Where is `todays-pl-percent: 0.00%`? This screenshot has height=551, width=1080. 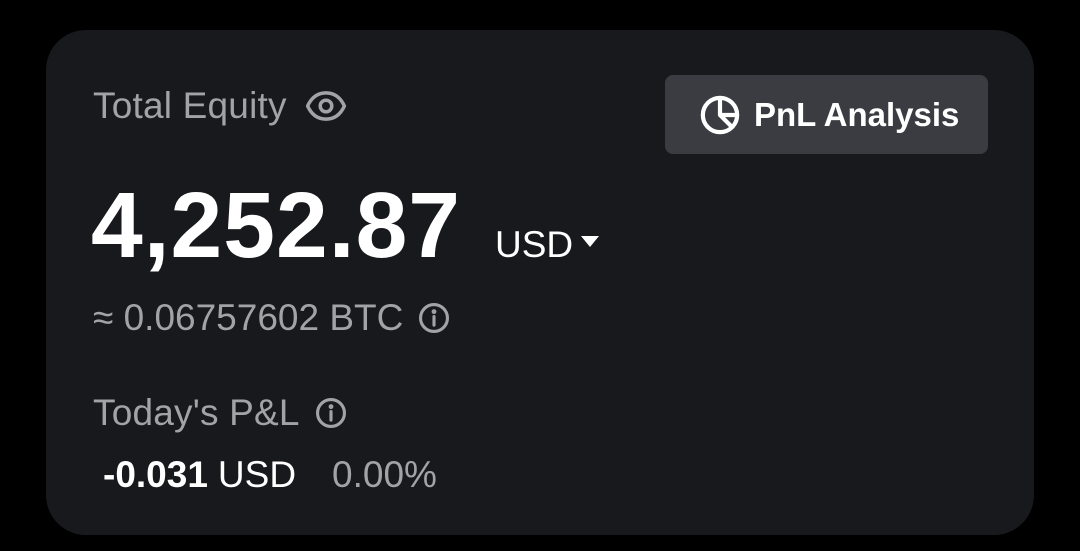 todays-pl-percent: 0.00% is located at coordinates (384, 474).